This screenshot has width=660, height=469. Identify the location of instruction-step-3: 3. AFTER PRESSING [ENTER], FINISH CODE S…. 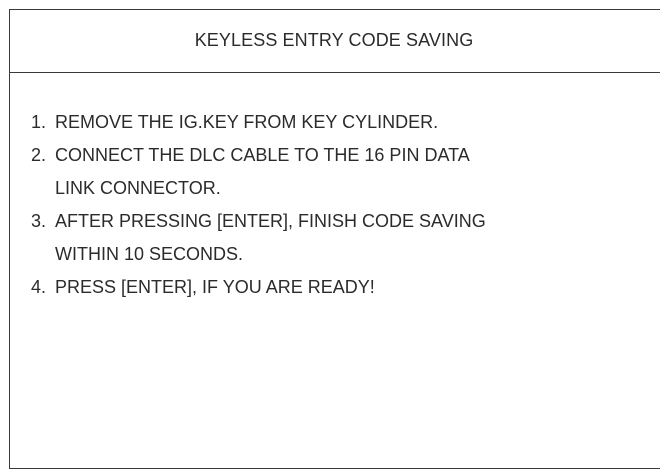
(345, 238).